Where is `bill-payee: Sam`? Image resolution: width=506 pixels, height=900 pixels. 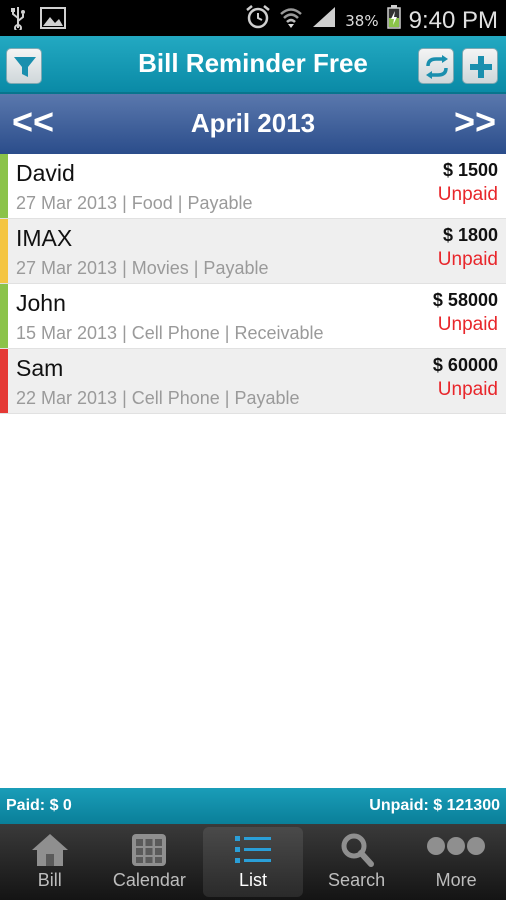
bill-payee: Sam is located at coordinates (40, 368).